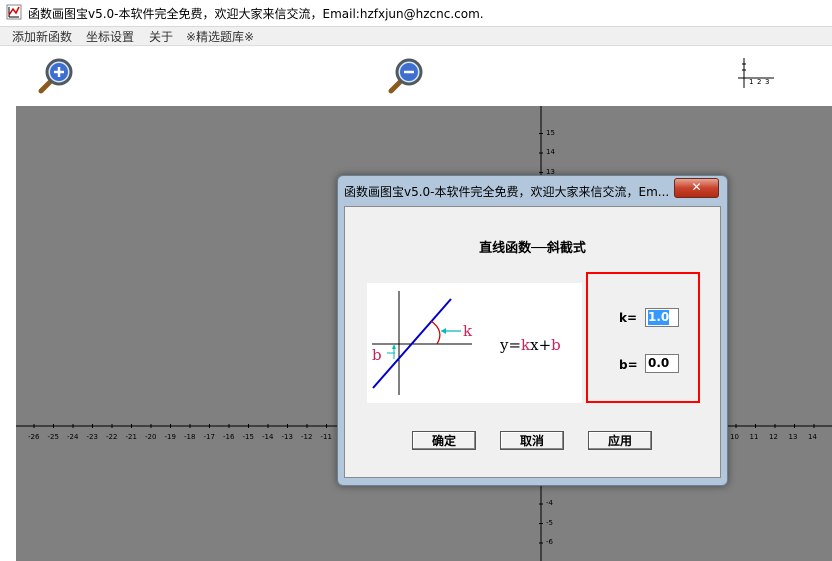 The width and height of the screenshot is (832, 561). I want to click on x-tick-label: -25, so click(53, 437).